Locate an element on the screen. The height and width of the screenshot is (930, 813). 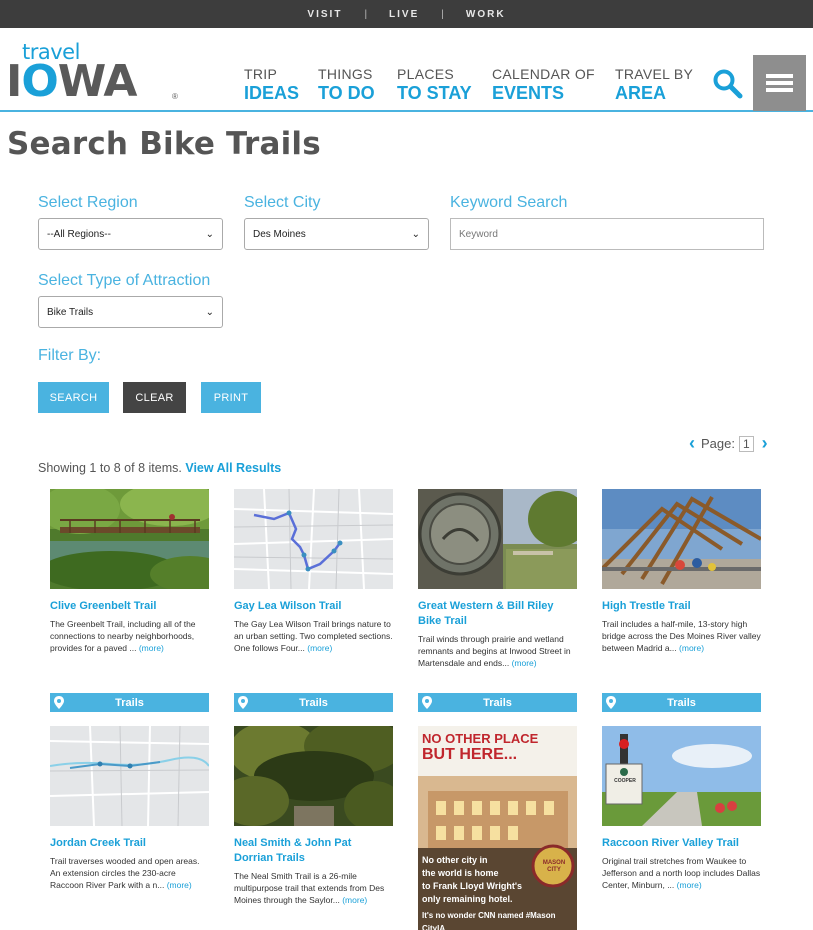
card-title: Neal Smith & John Pat Dorrian Trails is located at coordinates (313, 851).